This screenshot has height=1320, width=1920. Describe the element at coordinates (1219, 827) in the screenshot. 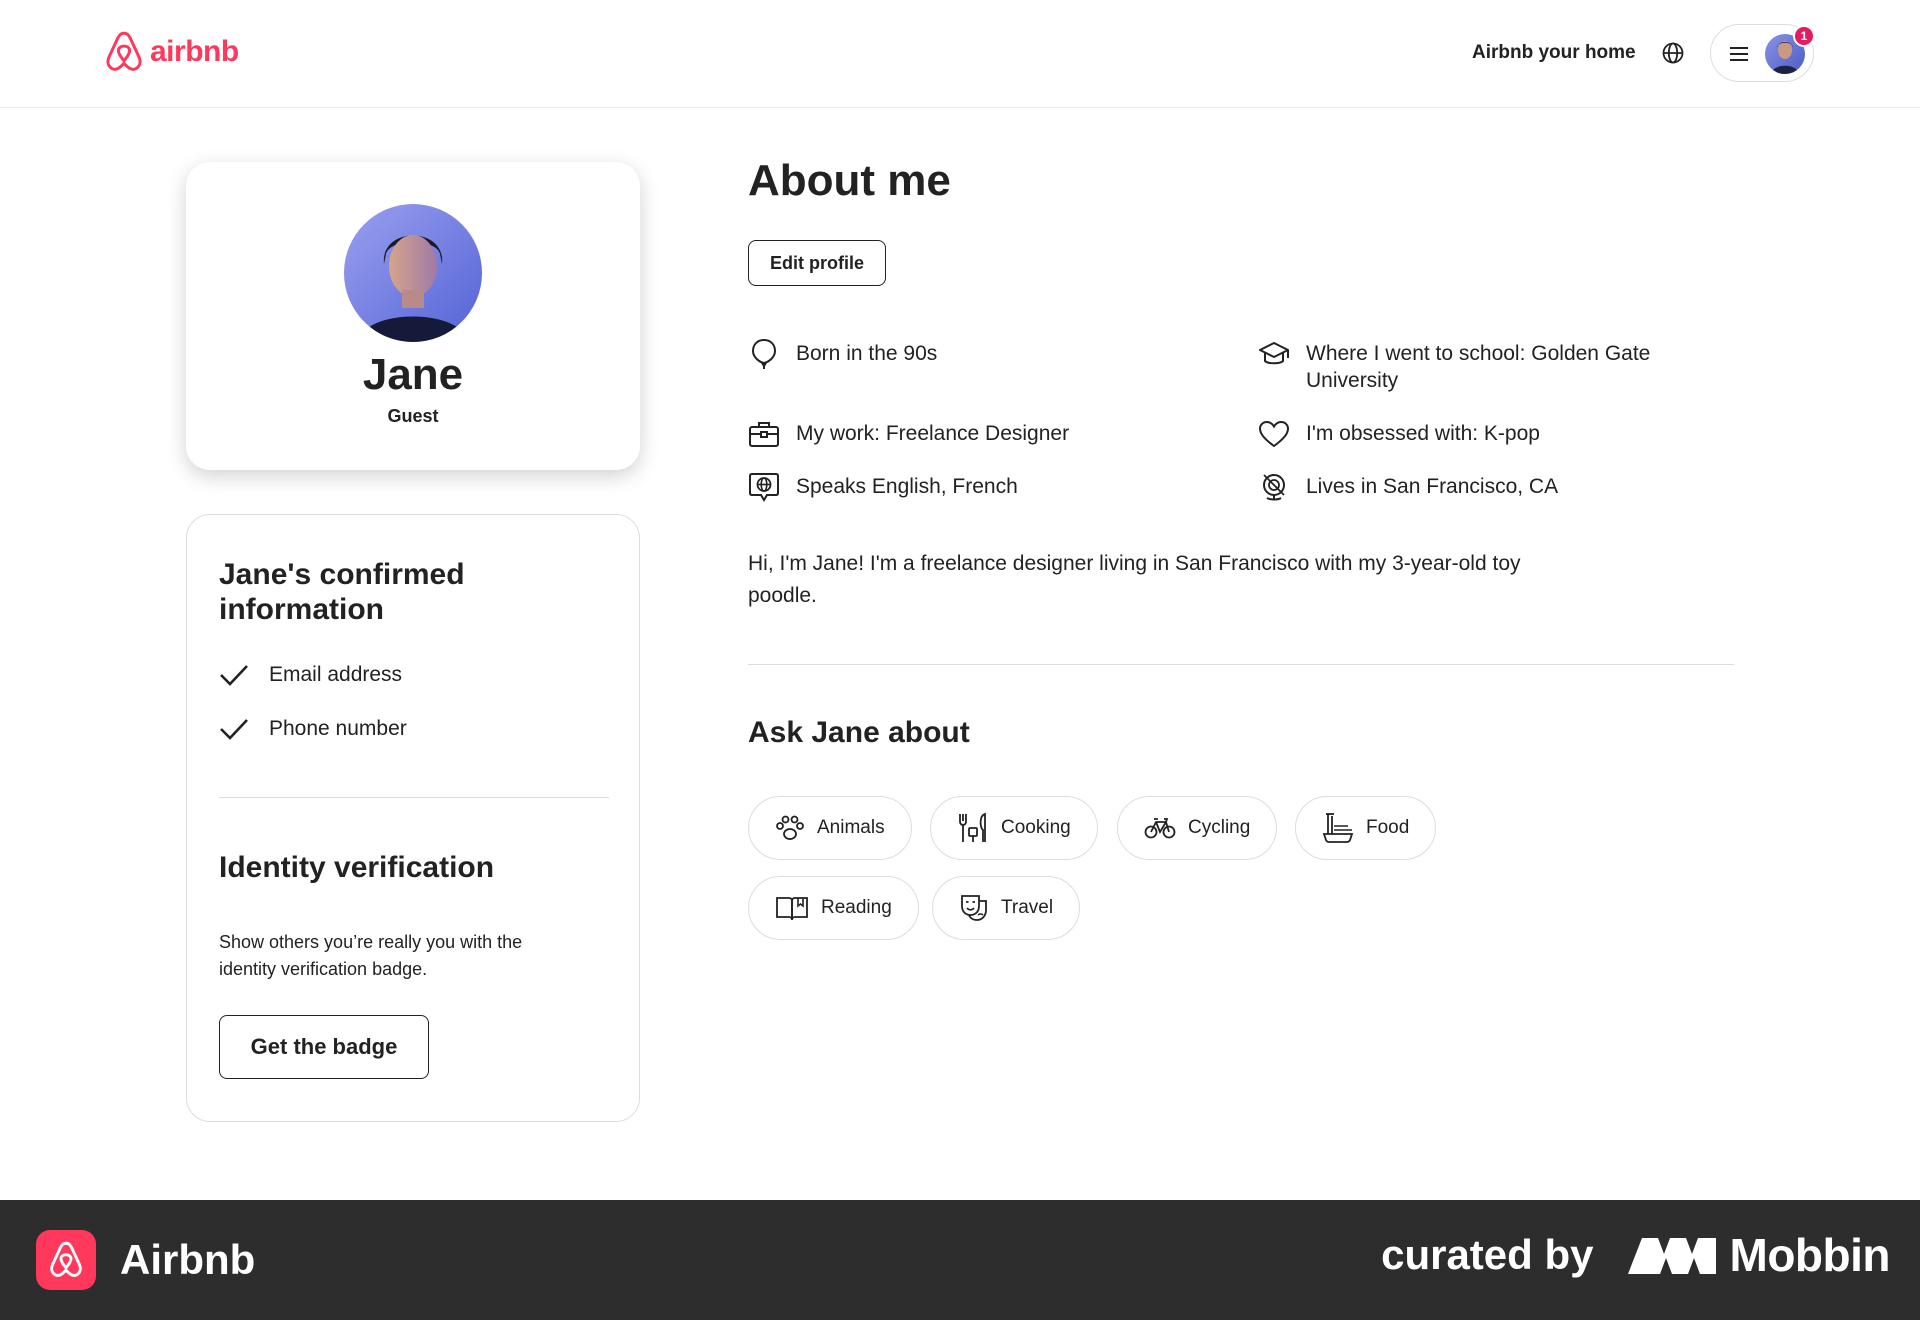

I see `topic-label: Cycling` at that location.